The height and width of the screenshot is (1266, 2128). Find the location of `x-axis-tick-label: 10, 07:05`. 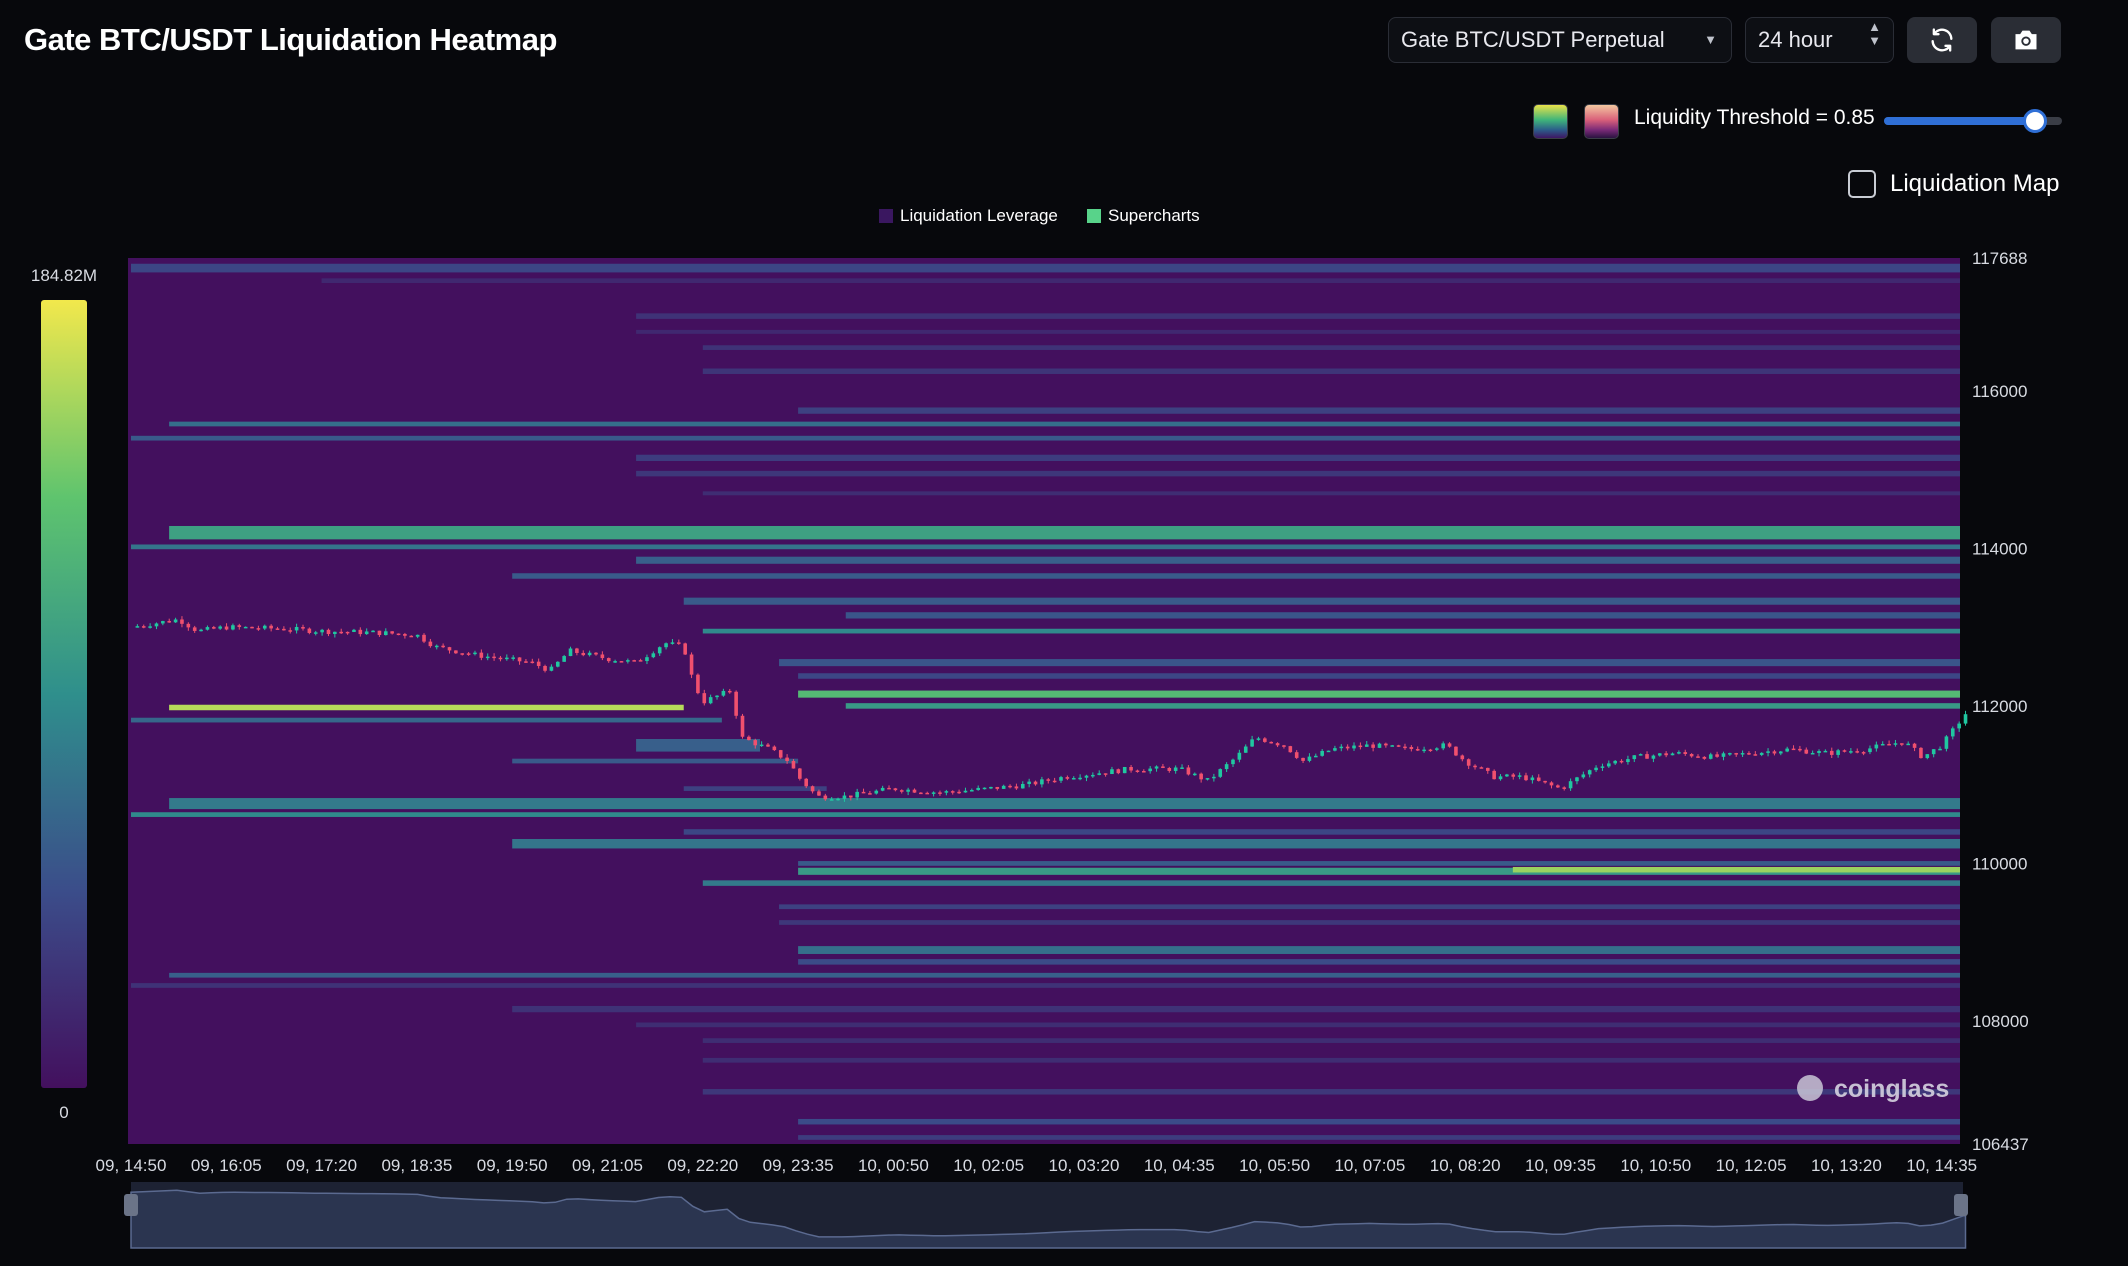

x-axis-tick-label: 10, 07:05 is located at coordinates (1369, 1165).